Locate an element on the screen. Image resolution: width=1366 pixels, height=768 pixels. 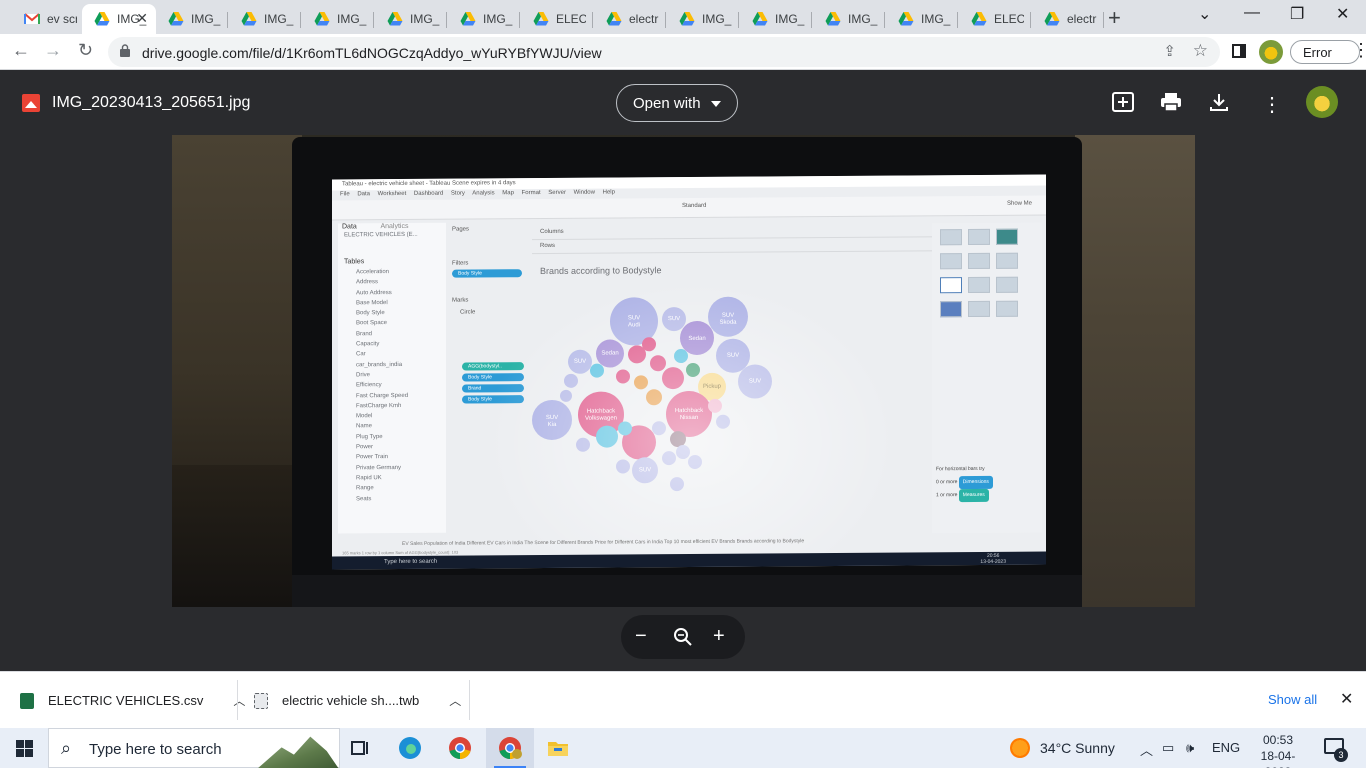
error-chip: Error is located at coordinates (1325, 52).